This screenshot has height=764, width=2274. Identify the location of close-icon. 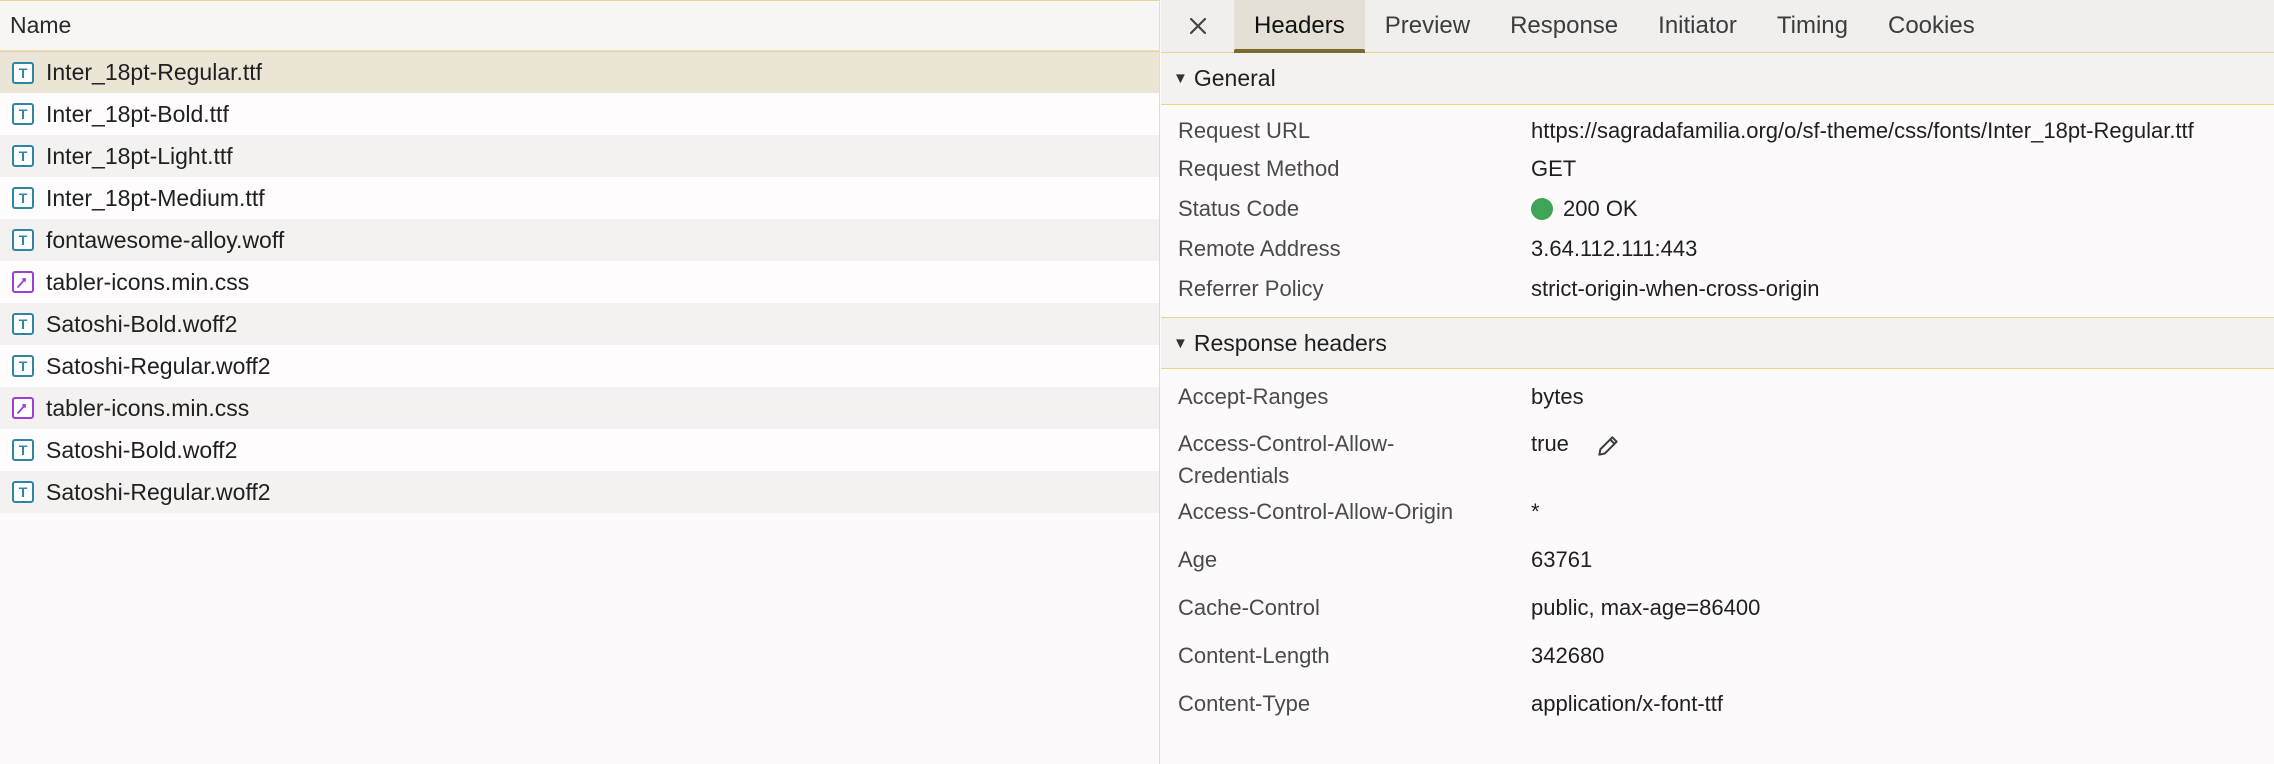
(1197, 26).